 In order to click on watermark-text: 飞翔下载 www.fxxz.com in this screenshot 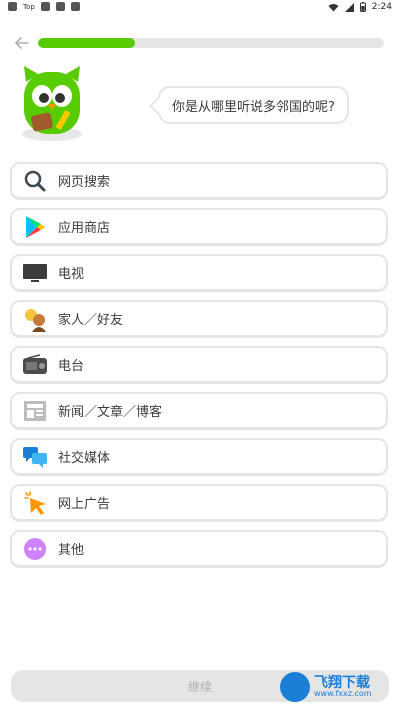, I will do `click(343, 687)`.